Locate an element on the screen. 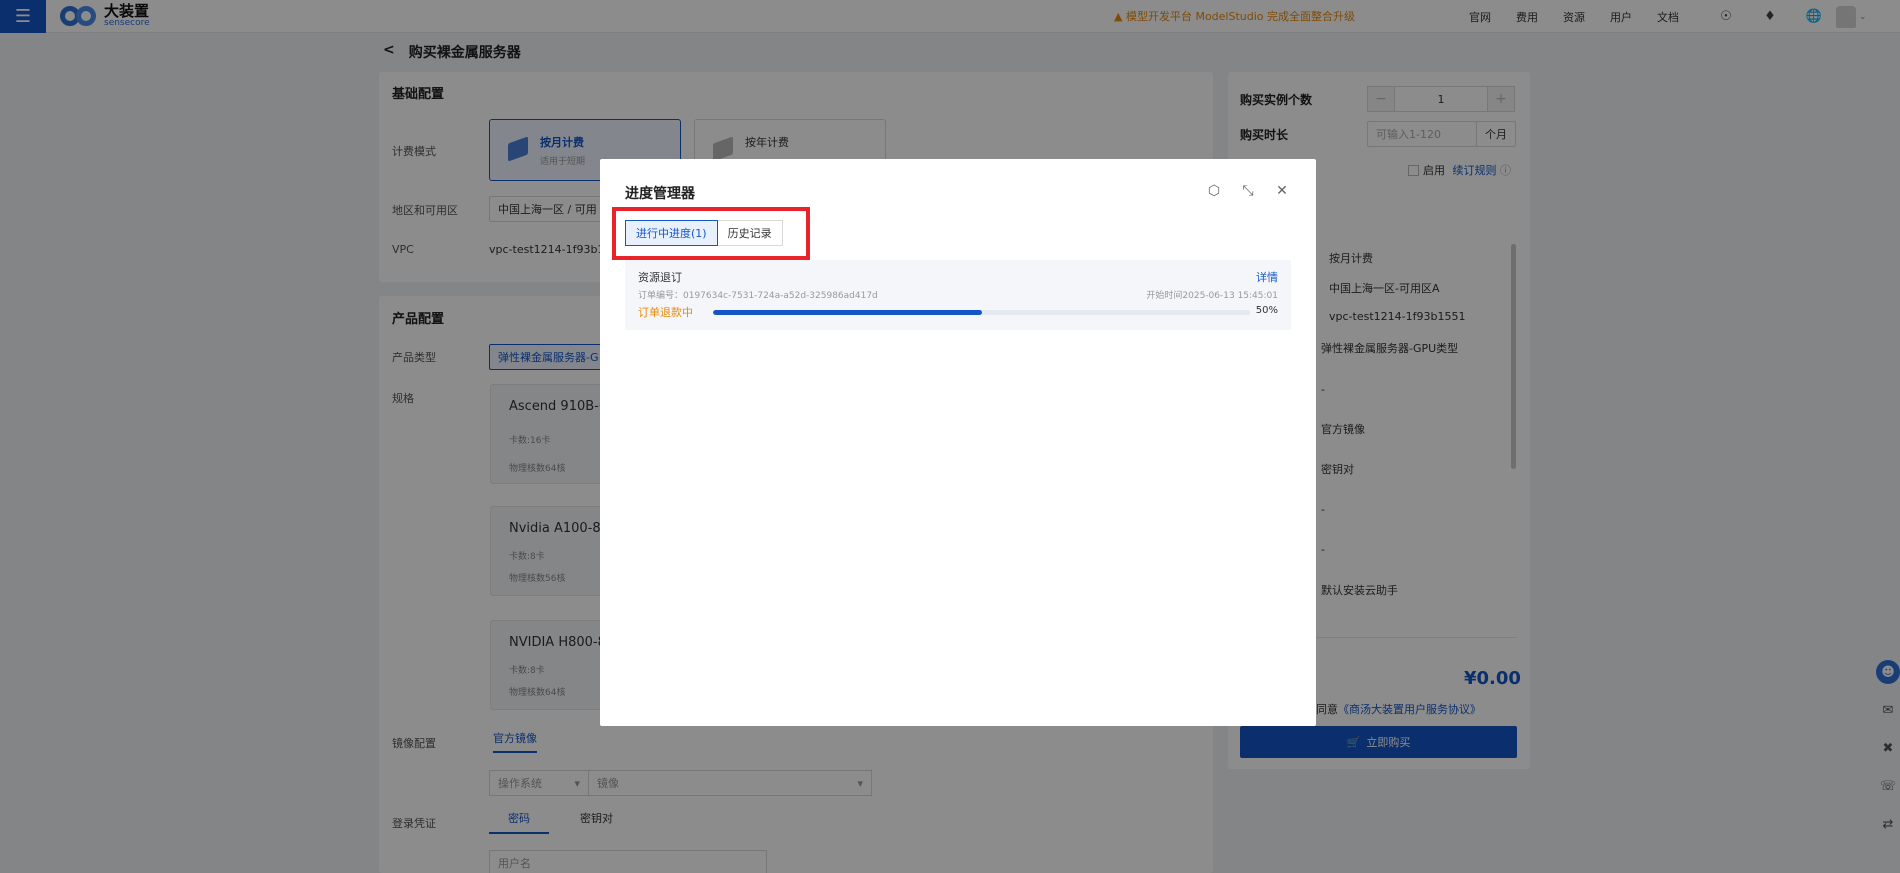  progress-fill is located at coordinates (847, 312).